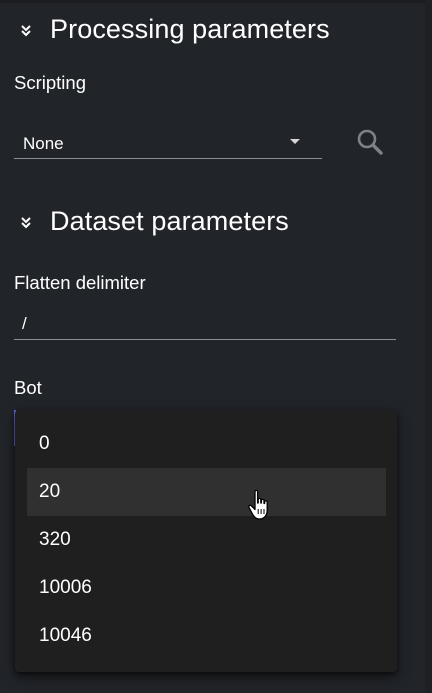 Image resolution: width=432 pixels, height=693 pixels. I want to click on dataset-parameters-header: Dataset parameters, so click(153, 221).